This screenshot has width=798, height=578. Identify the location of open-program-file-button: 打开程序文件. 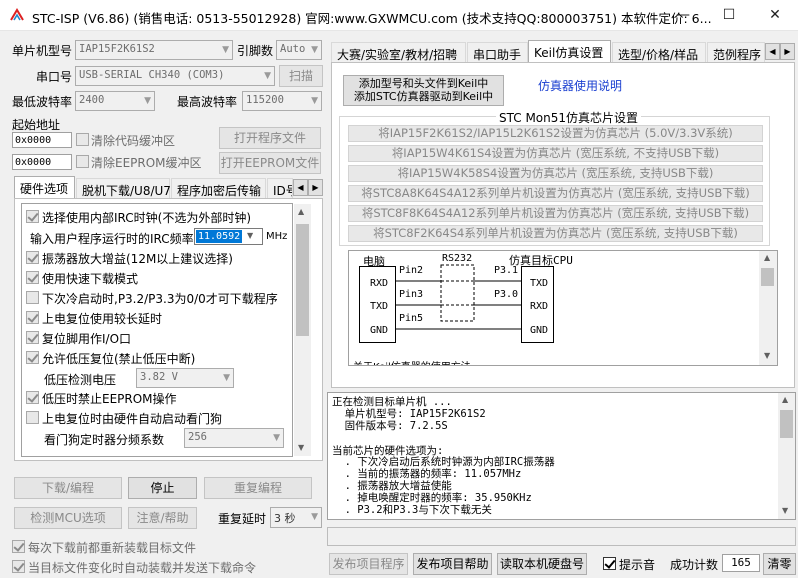
(270, 138).